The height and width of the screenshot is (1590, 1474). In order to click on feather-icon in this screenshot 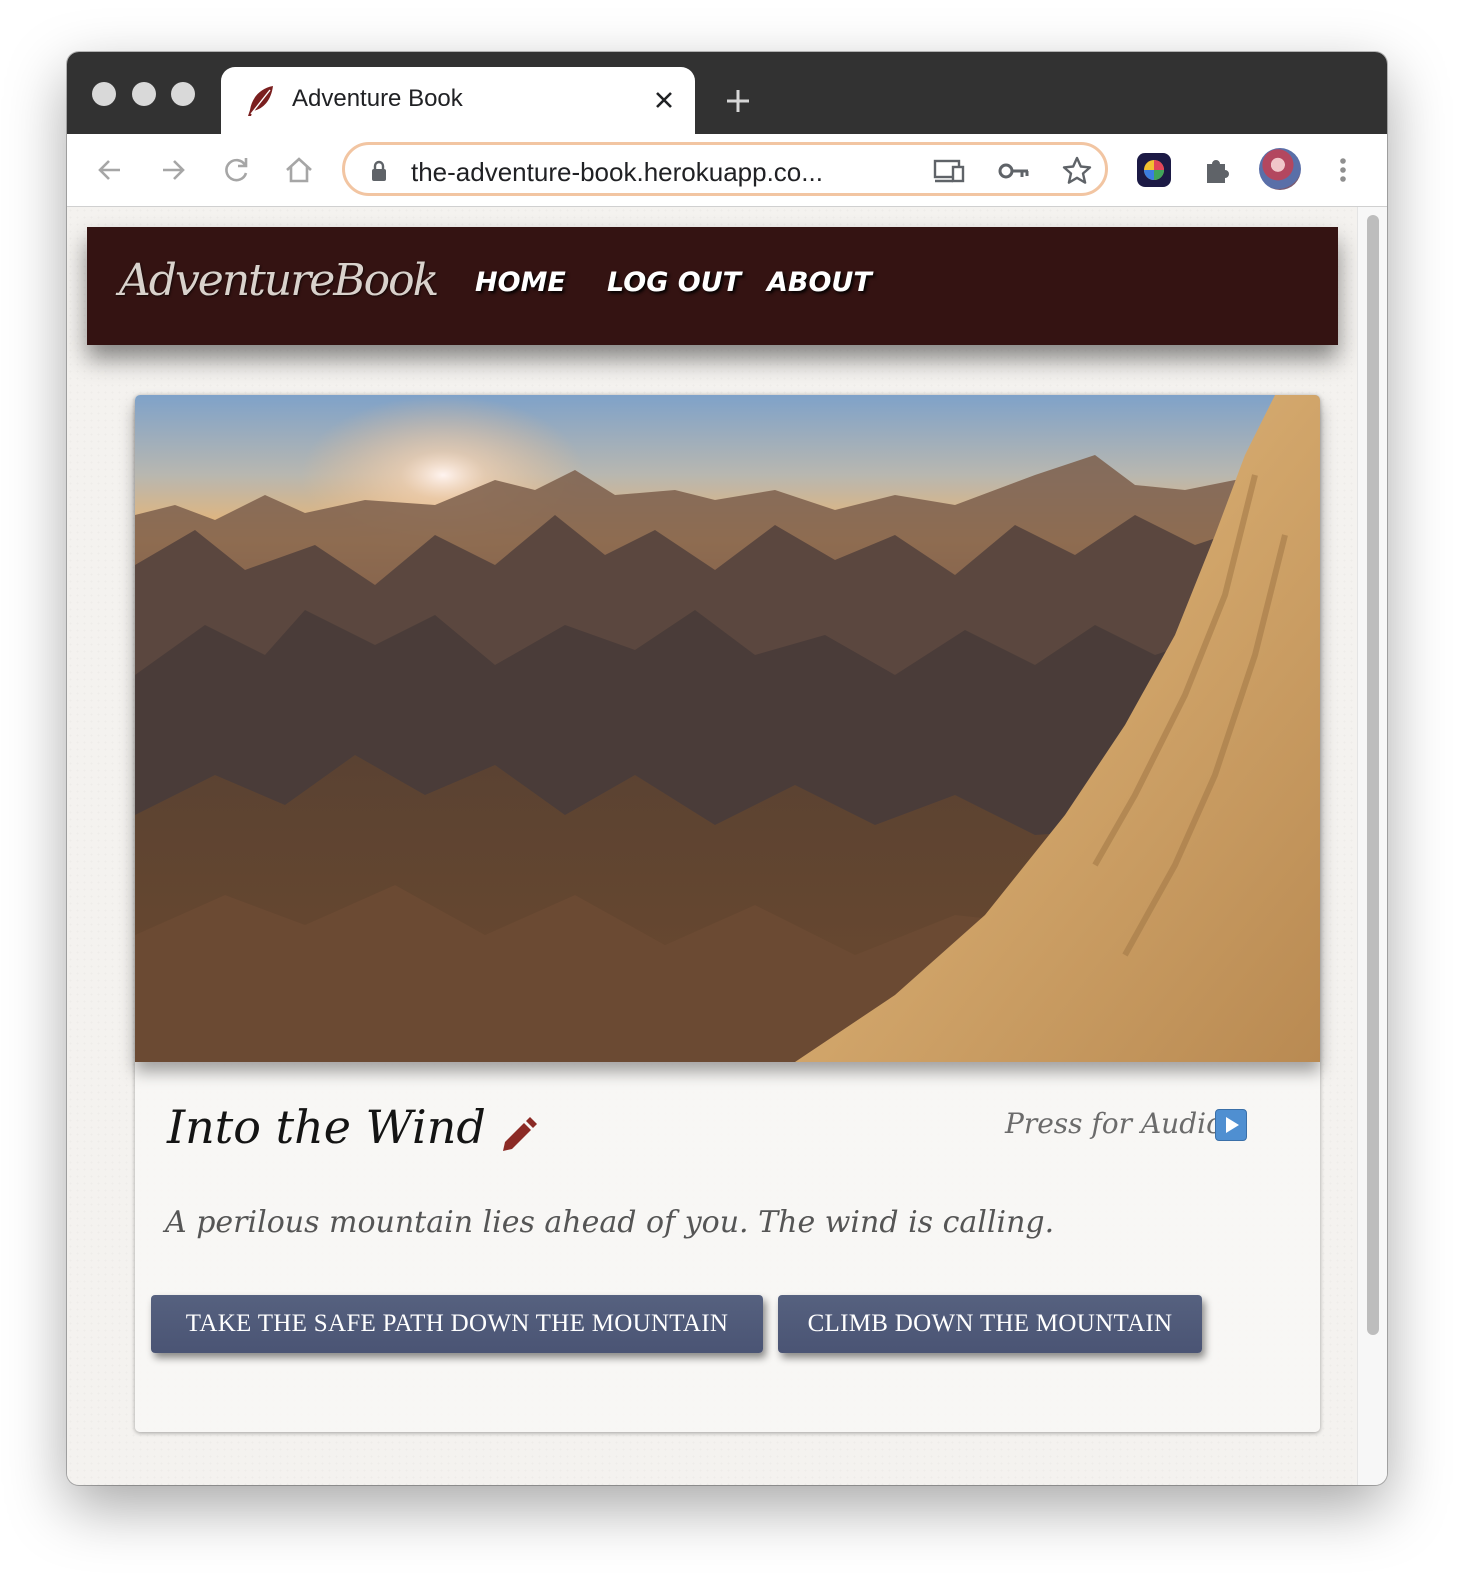, I will do `click(260, 101)`.